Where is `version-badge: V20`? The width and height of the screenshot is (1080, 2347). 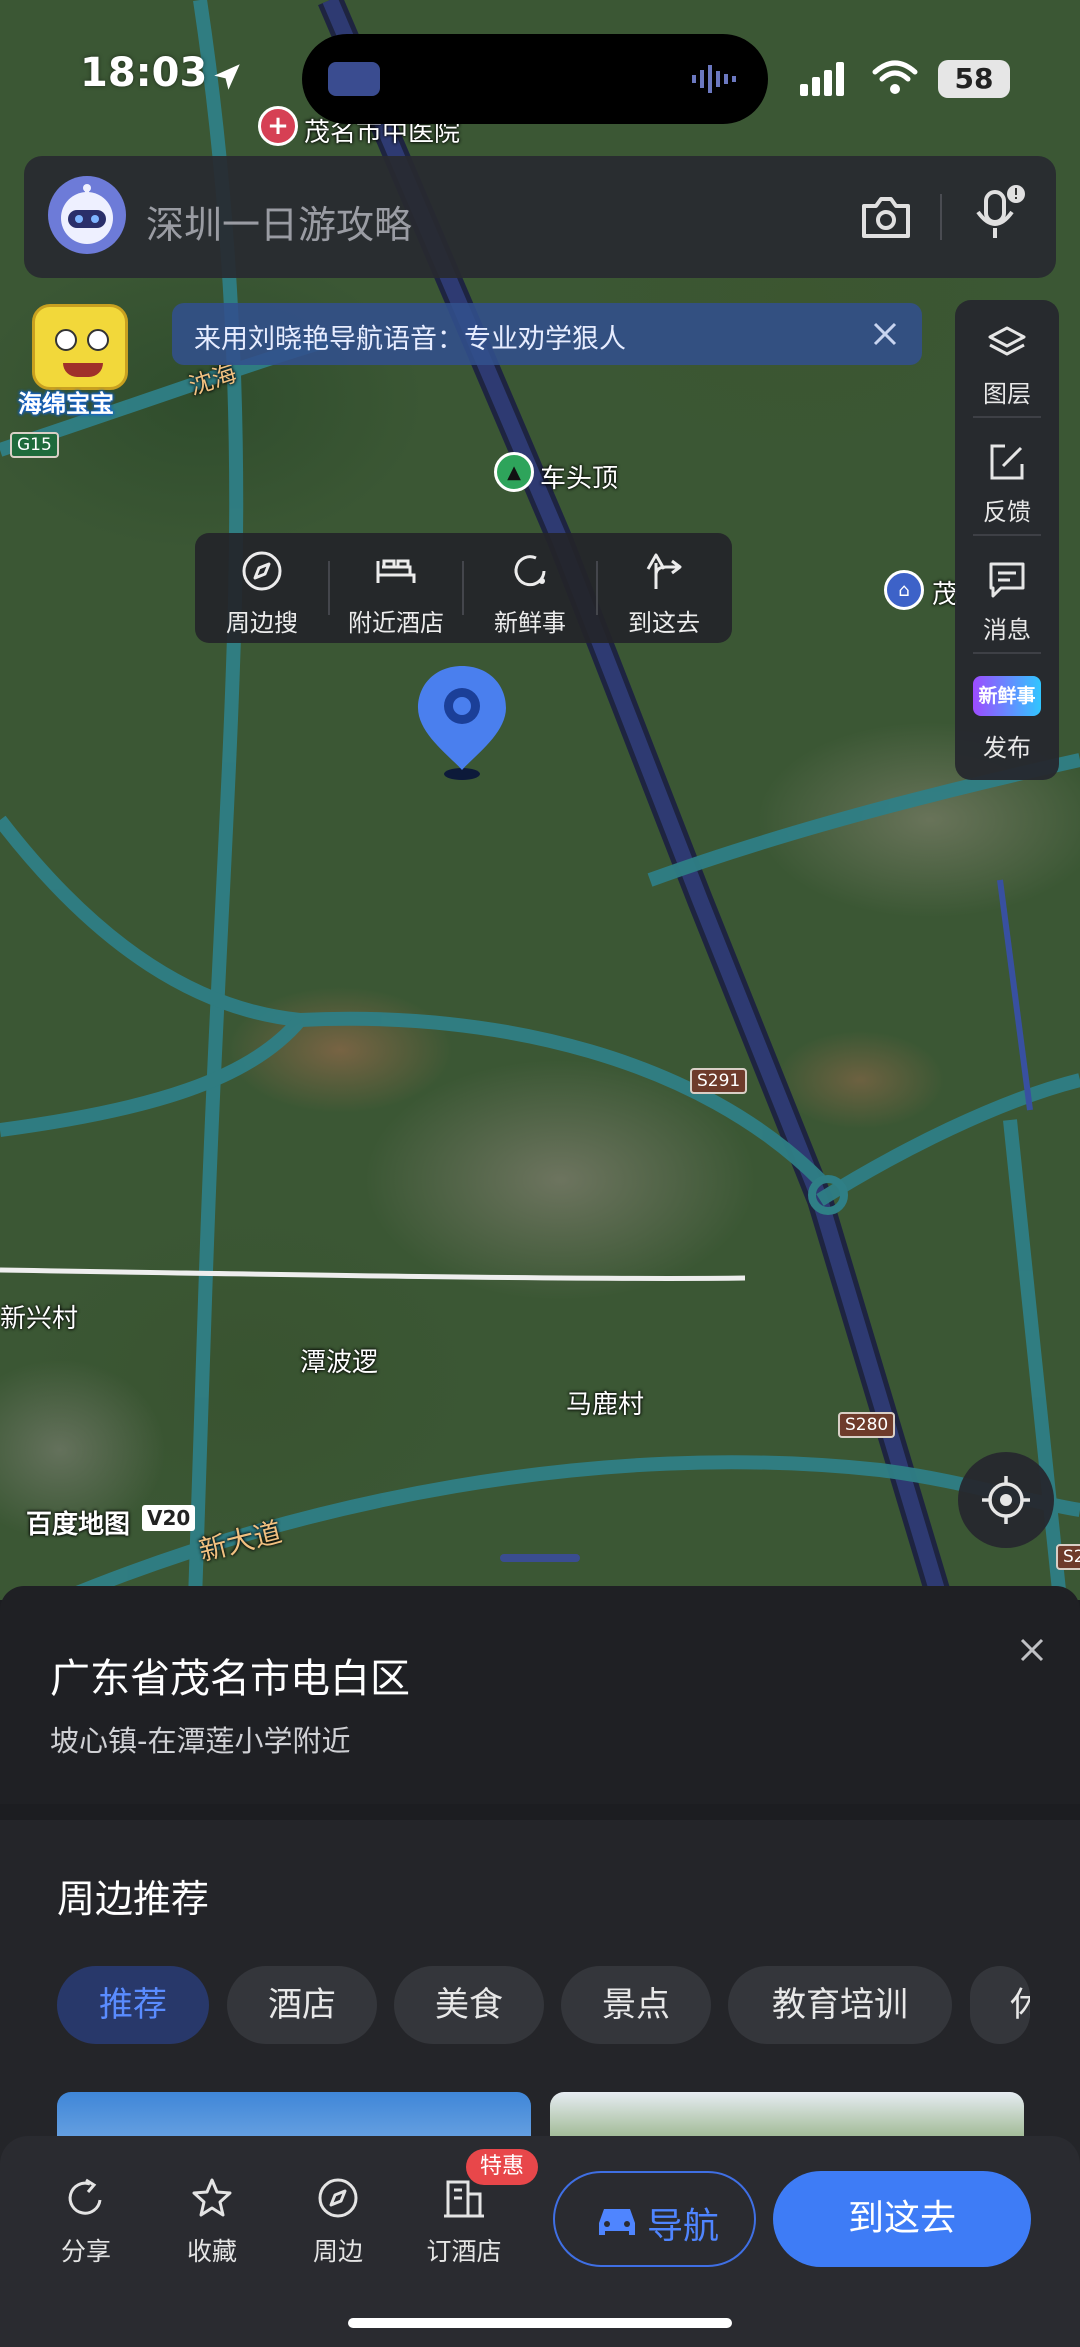
version-badge: V20 is located at coordinates (169, 1518).